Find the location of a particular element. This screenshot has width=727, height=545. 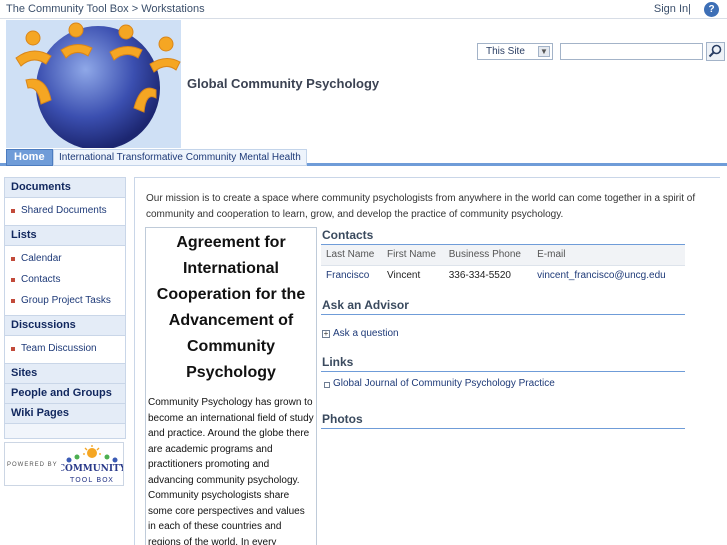

nav-item-group-project-tasks: Group Project Tasks is located at coordinates (65, 301).